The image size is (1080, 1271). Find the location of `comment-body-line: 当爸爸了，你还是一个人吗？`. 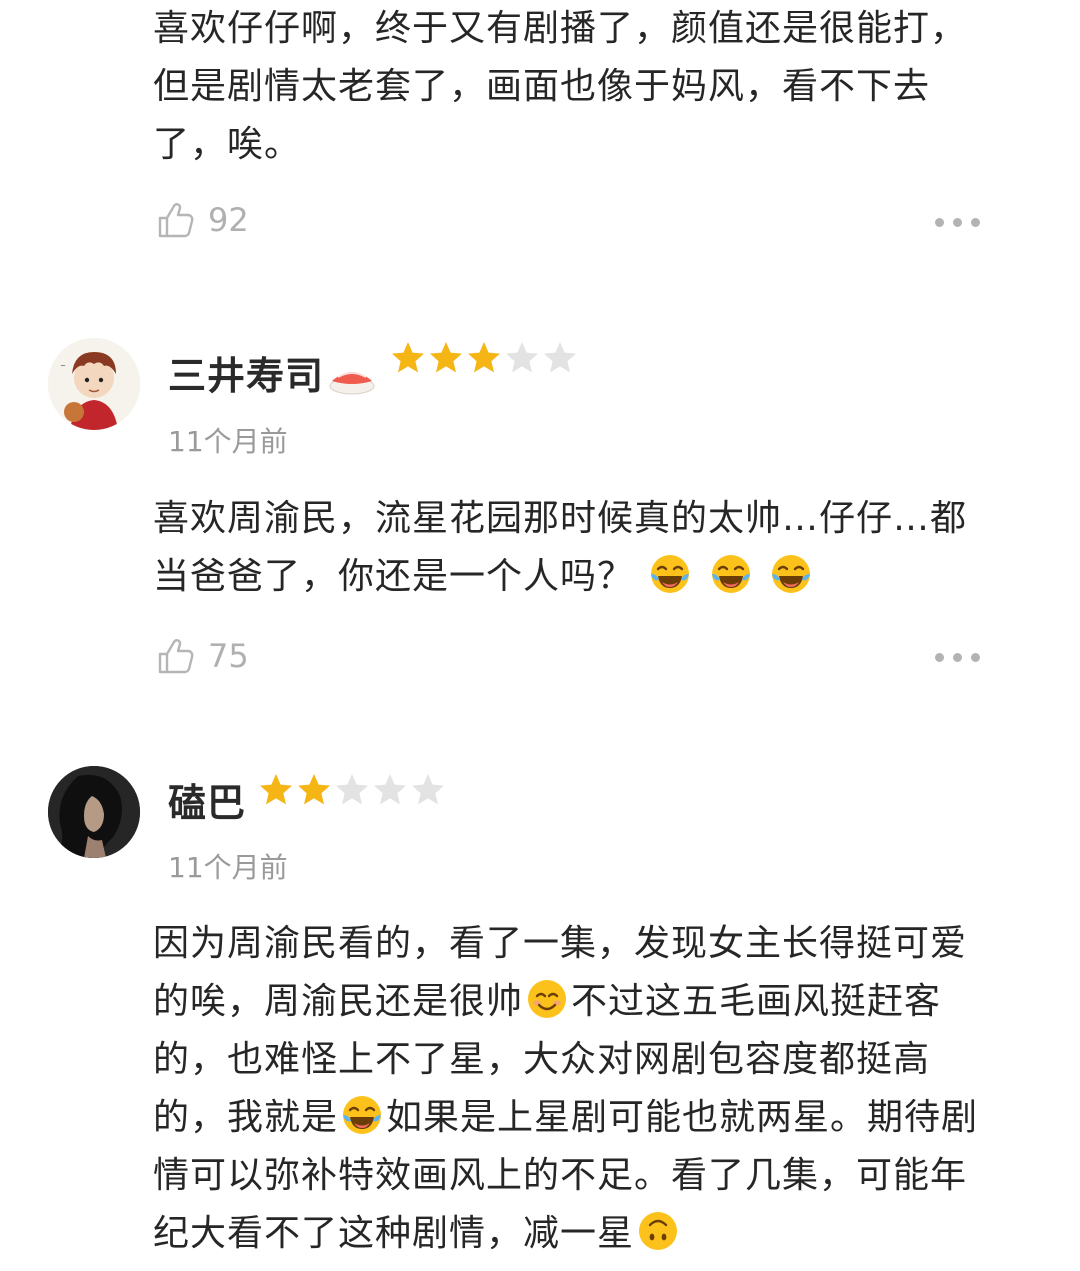

comment-body-line: 当爸爸了，你还是一个人吗？ is located at coordinates (593, 577).